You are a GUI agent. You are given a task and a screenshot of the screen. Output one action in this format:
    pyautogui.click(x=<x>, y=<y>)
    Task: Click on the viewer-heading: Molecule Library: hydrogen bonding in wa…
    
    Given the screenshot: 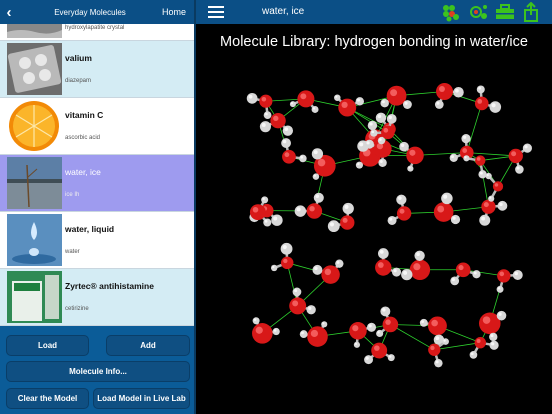 What is the action you would take?
    pyautogui.click(x=374, y=42)
    